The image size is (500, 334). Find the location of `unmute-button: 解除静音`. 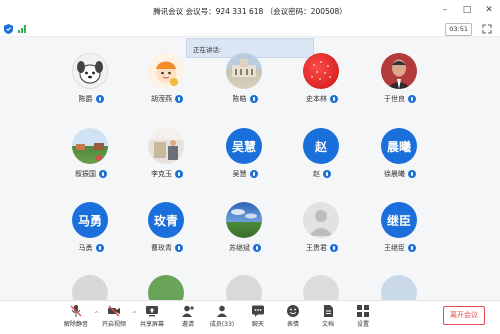

unmute-button: 解除静音 is located at coordinates (76, 318).